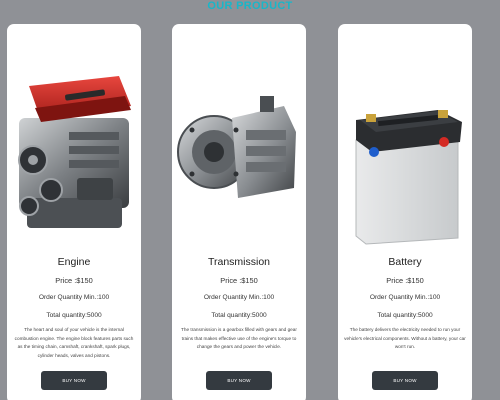 This screenshot has height=400, width=500. I want to click on section-title: OUR PRODUCT, so click(250, 6).